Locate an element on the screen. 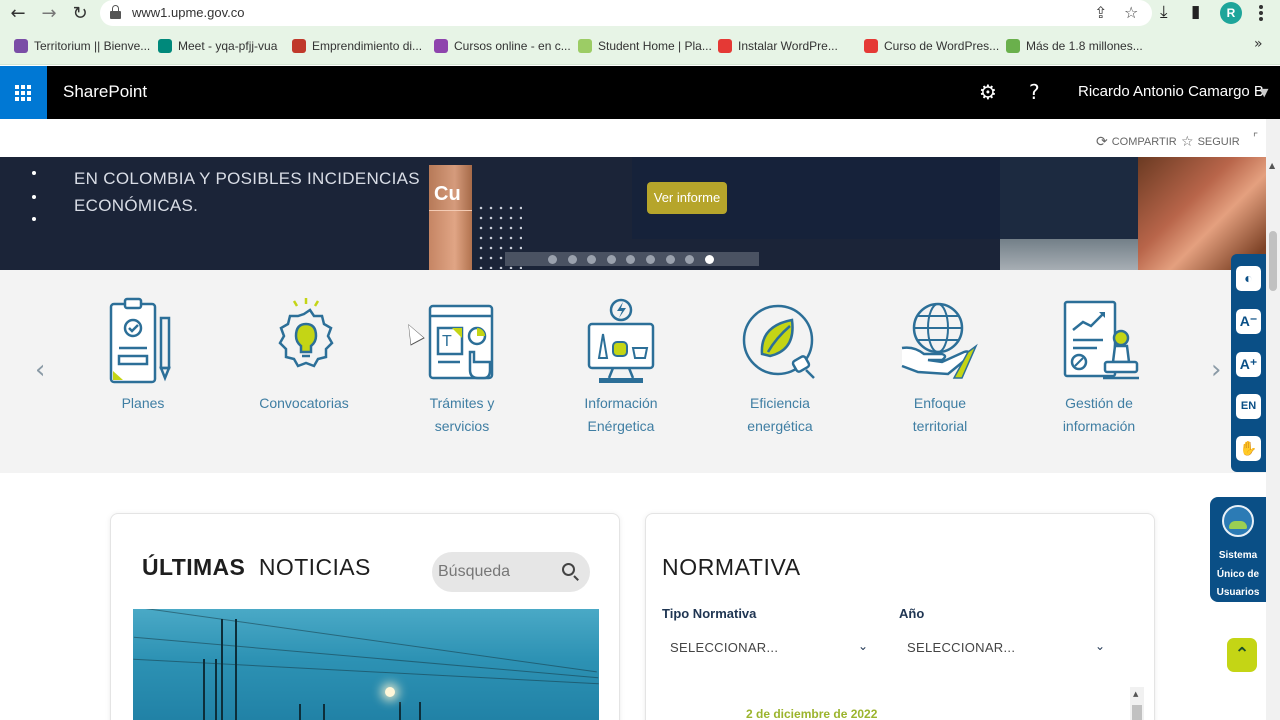  news-image is located at coordinates (366, 664).